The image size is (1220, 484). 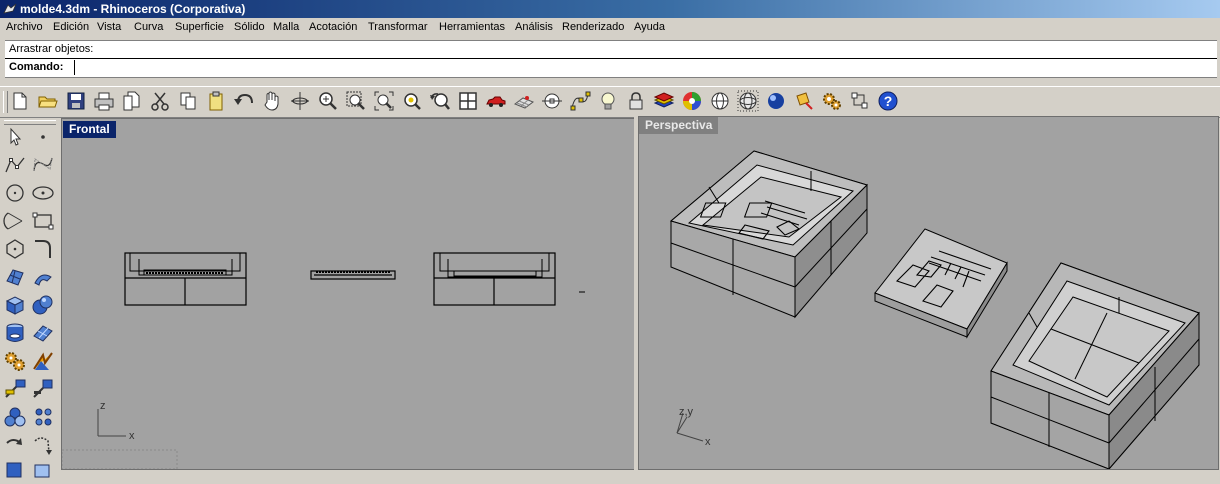 What do you see at coordinates (43, 249) in the screenshot?
I see `fillet-curve-icon` at bounding box center [43, 249].